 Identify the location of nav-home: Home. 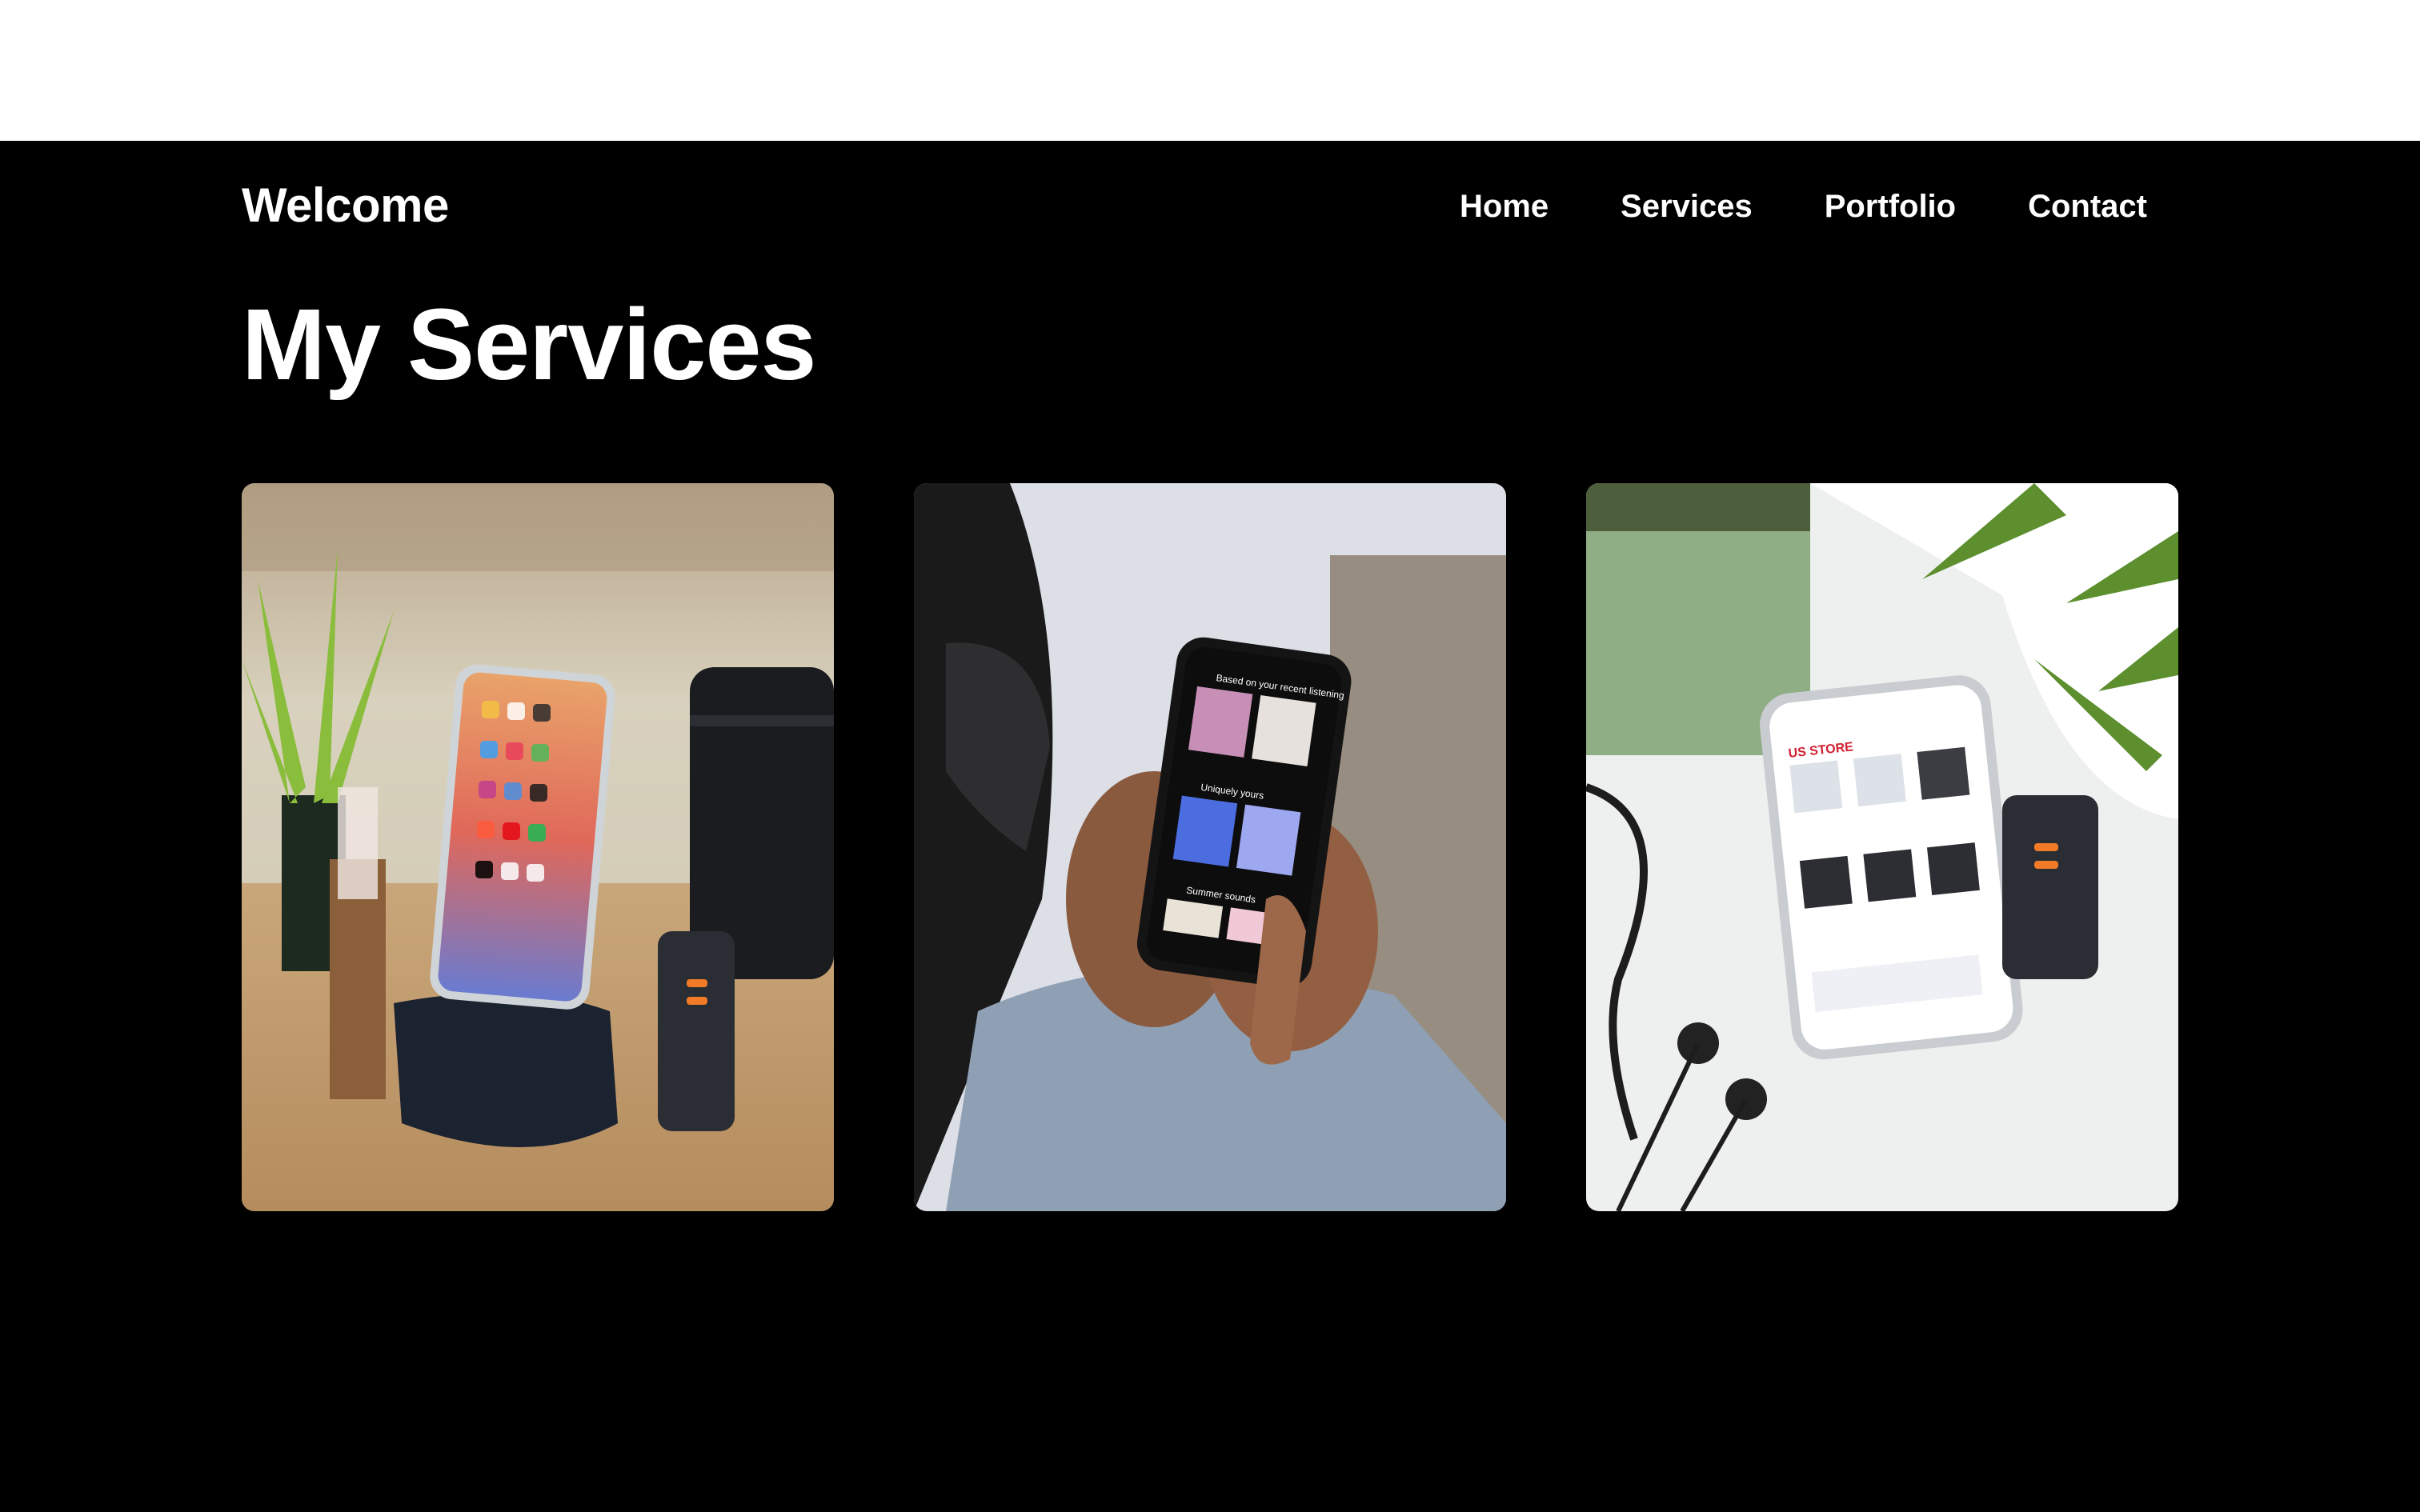
(1504, 207).